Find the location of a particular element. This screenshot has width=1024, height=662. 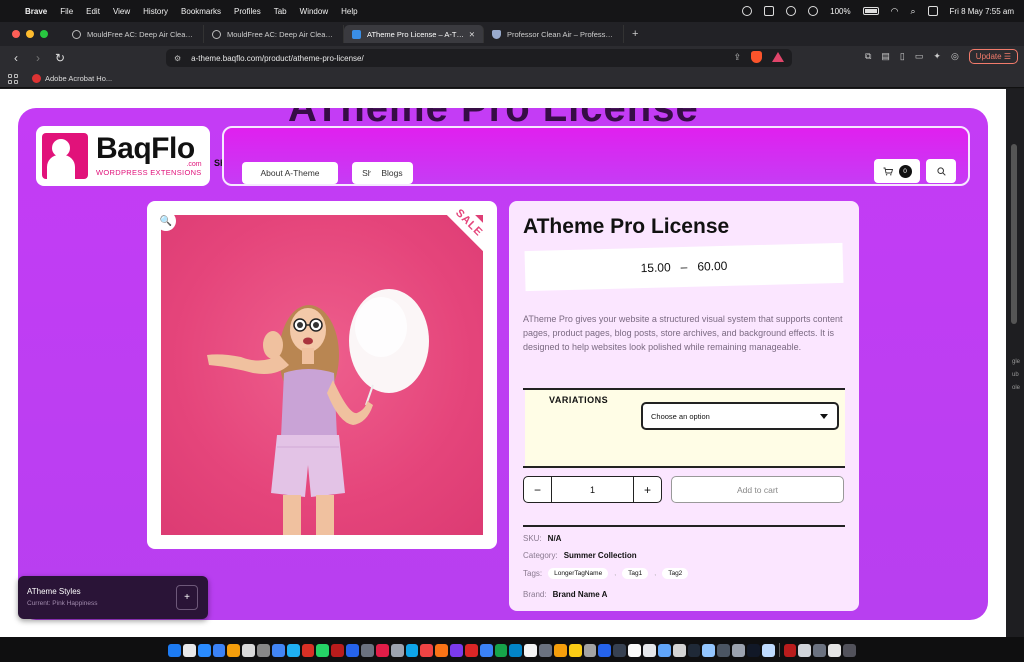

tag-link: Tag1 is located at coordinates (635, 573).